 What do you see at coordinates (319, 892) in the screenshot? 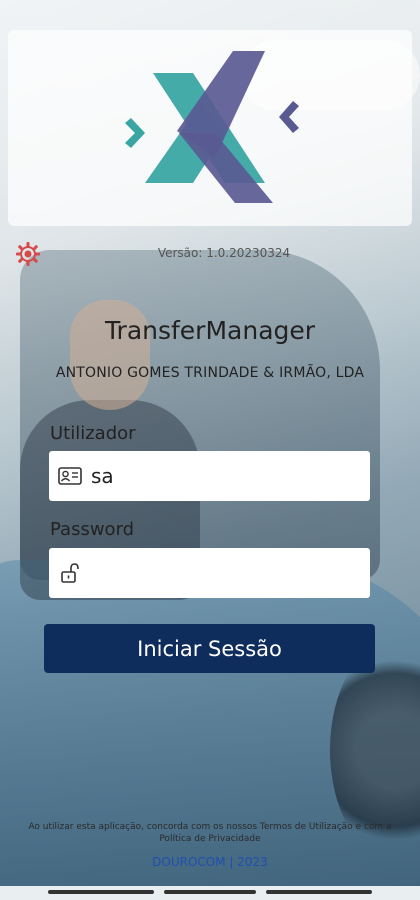
I see `nav-recents-handle` at bounding box center [319, 892].